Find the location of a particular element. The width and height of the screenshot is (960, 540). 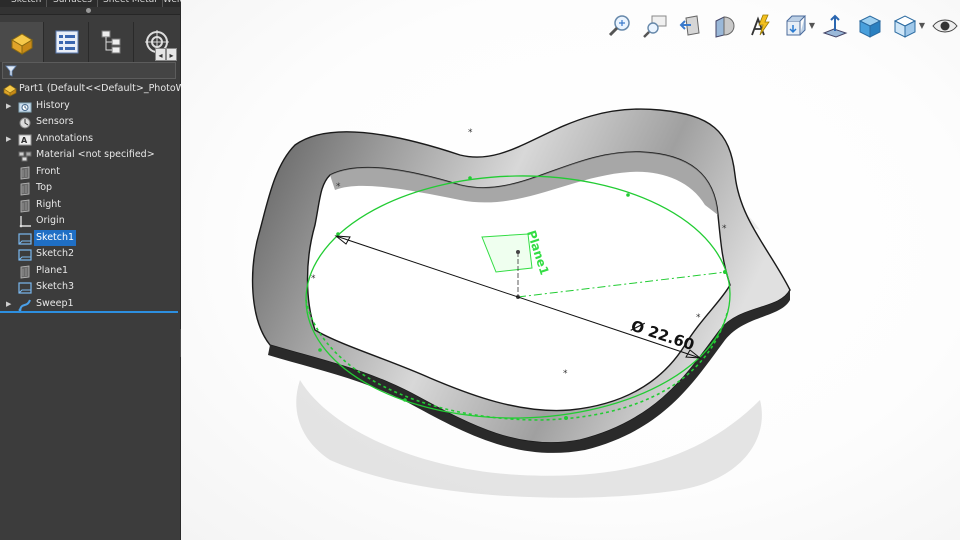

hidden-lines-icon is located at coordinates (905, 26).